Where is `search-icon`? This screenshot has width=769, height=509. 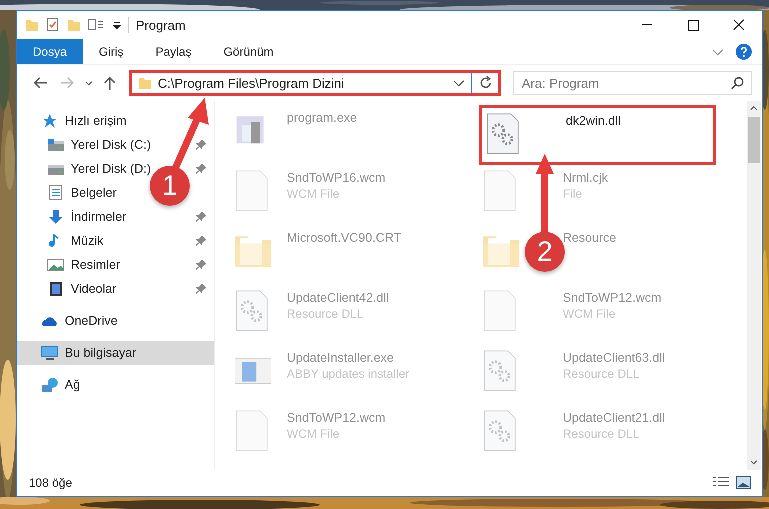
search-icon is located at coordinates (738, 83).